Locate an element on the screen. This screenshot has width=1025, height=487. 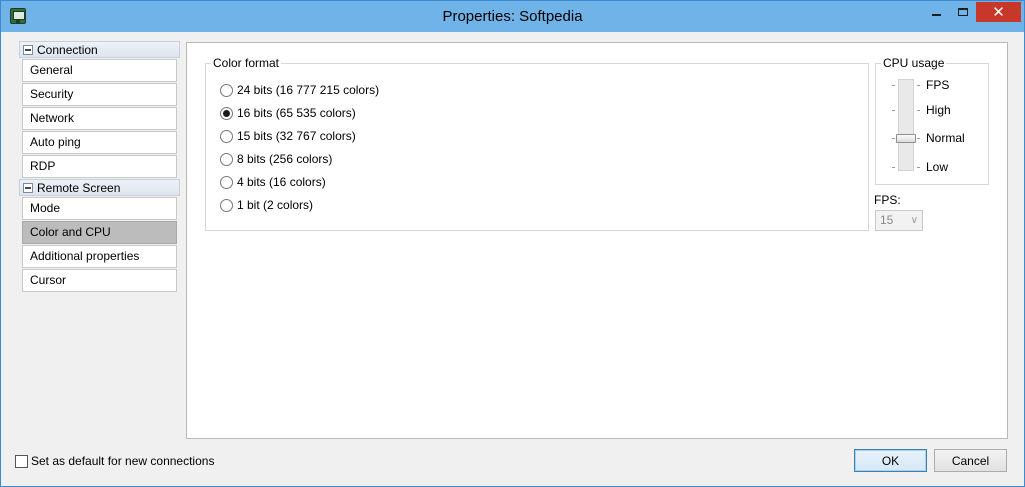
color-format-legend: Color format is located at coordinates (246, 63).